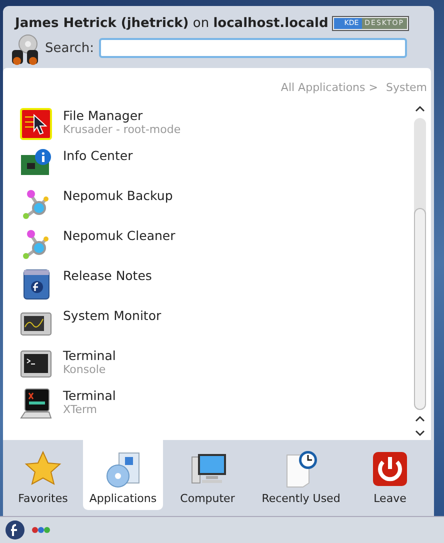 Image resolution: width=444 pixels, height=543 pixels. What do you see at coordinates (15, 530) in the screenshot?
I see `launcher-icon` at bounding box center [15, 530].